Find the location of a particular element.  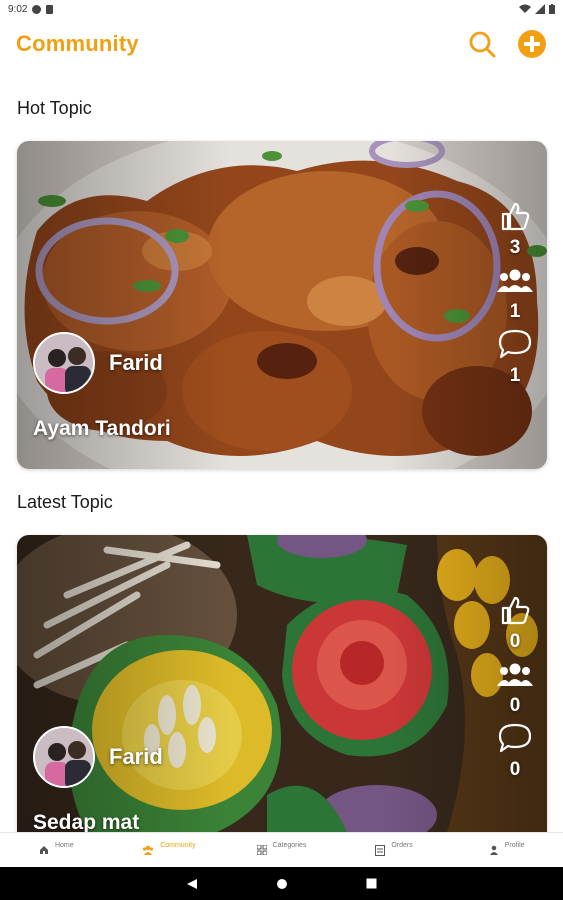

nav-community: Community is located at coordinates (169, 850).